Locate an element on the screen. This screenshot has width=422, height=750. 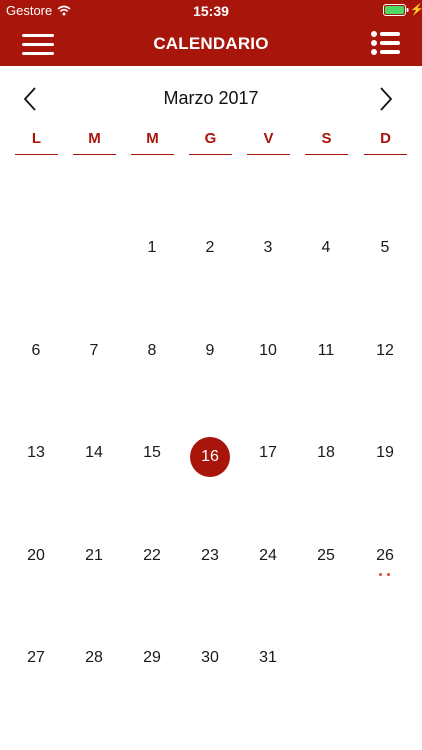
day-cell: 5 is located at coordinates (385, 248).